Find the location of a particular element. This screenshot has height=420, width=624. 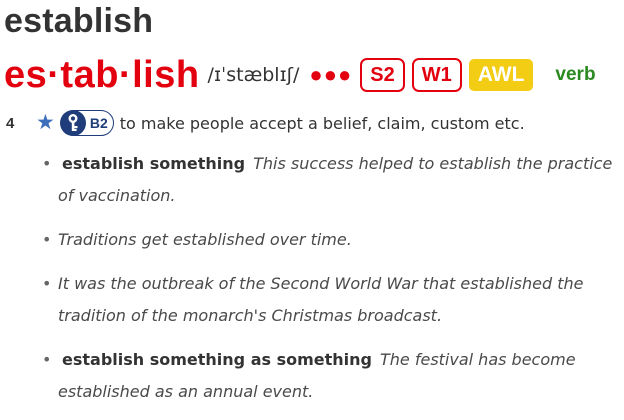

level-label: B2 is located at coordinates (98, 123).